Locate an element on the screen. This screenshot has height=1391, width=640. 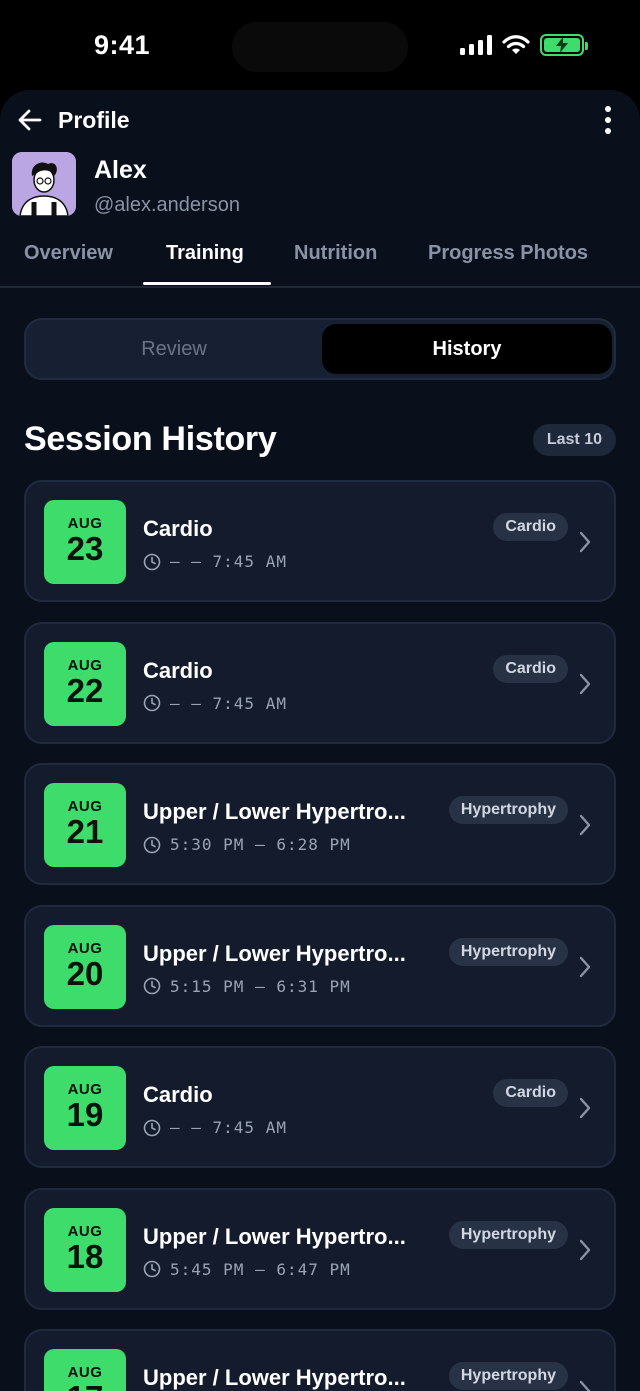
date-day: 21 is located at coordinates (85, 831).